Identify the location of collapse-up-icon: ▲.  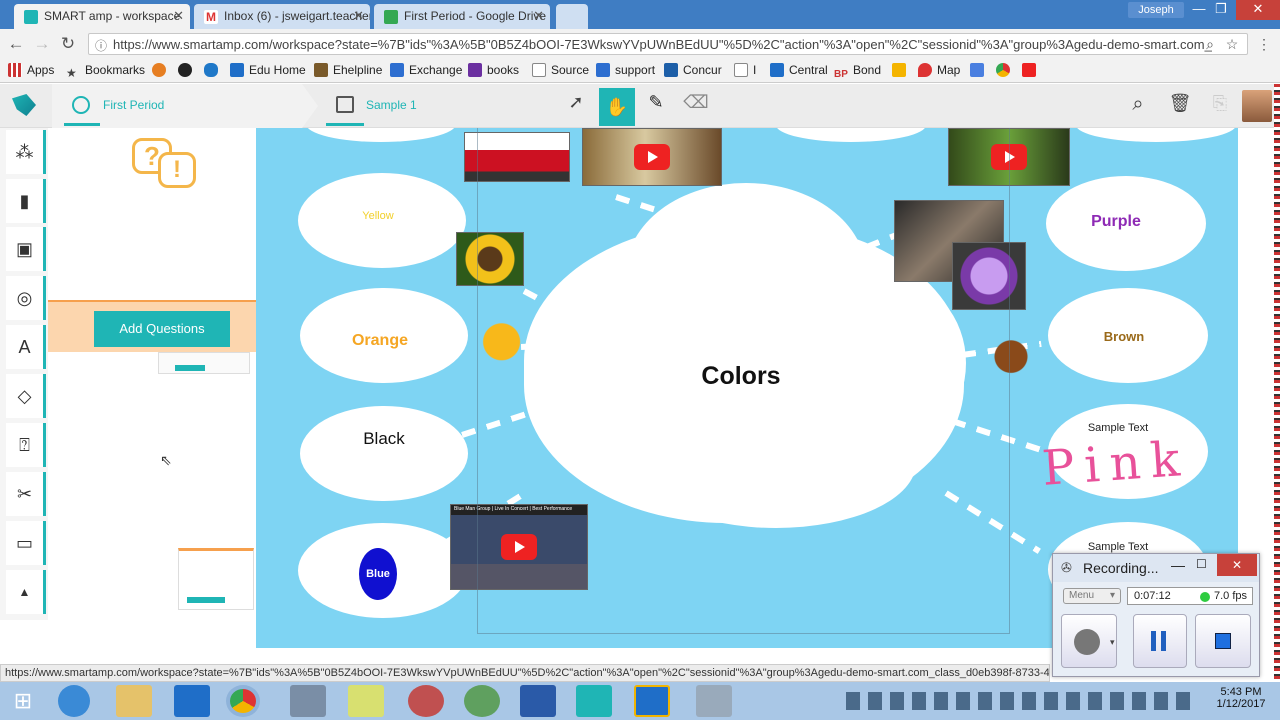
(26, 592).